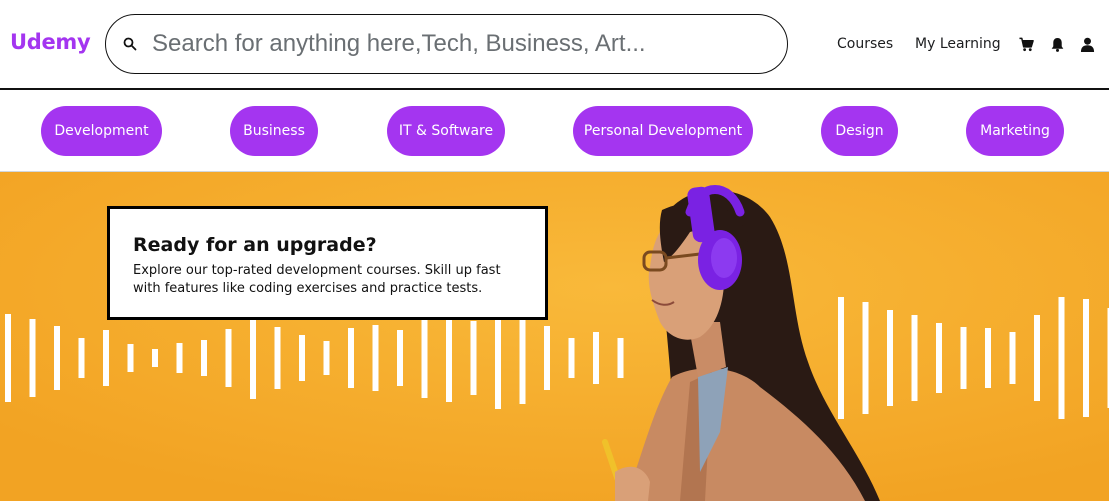  I want to click on search-bar, so click(446, 44).